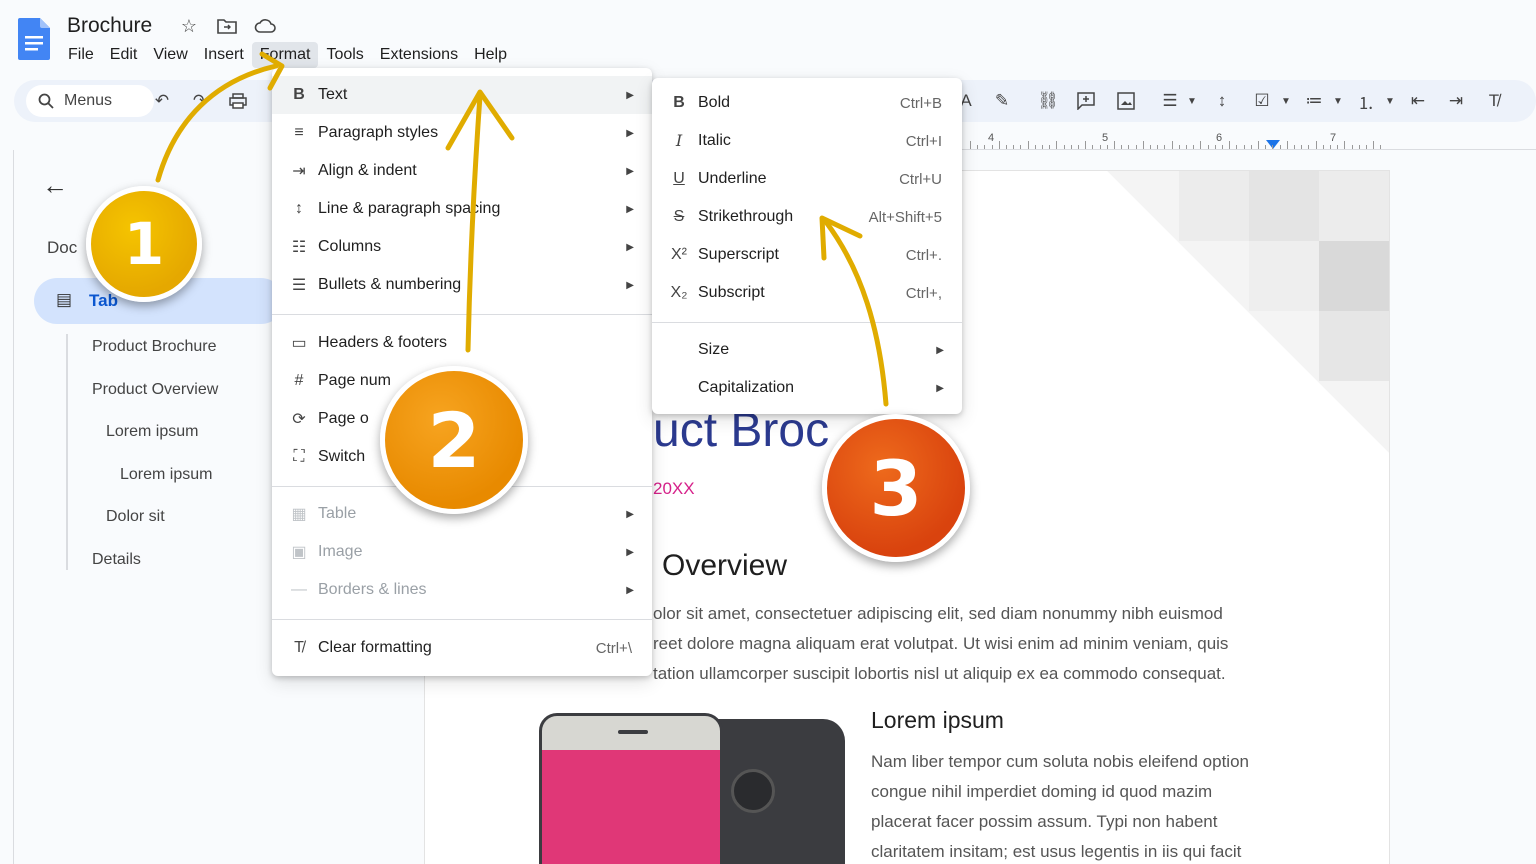 This screenshot has height=864, width=1536. I want to click on search-icon, so click(46, 101).